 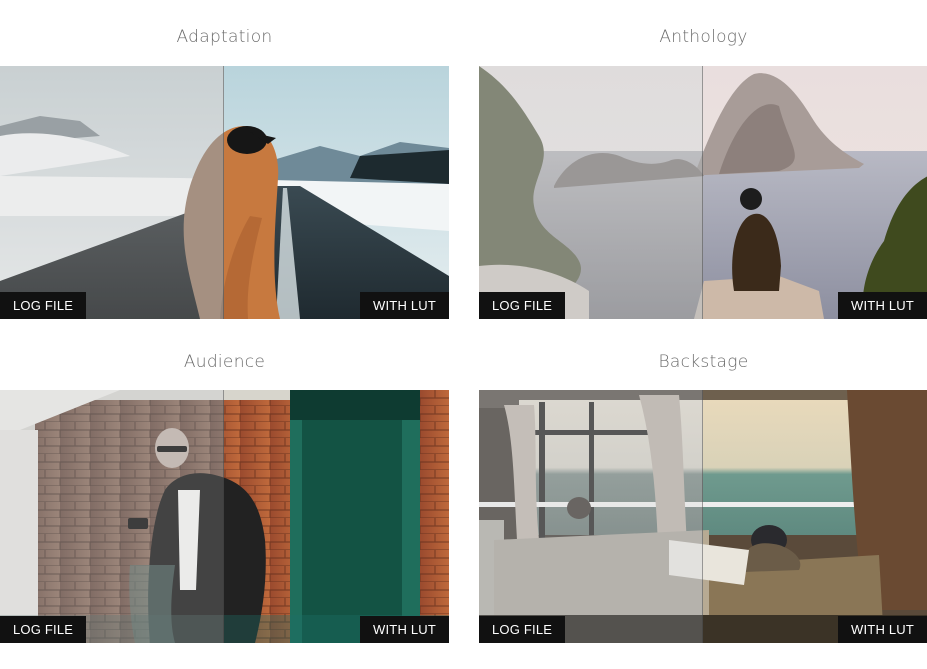 I want to click on card-title: Anthology, so click(x=703, y=37).